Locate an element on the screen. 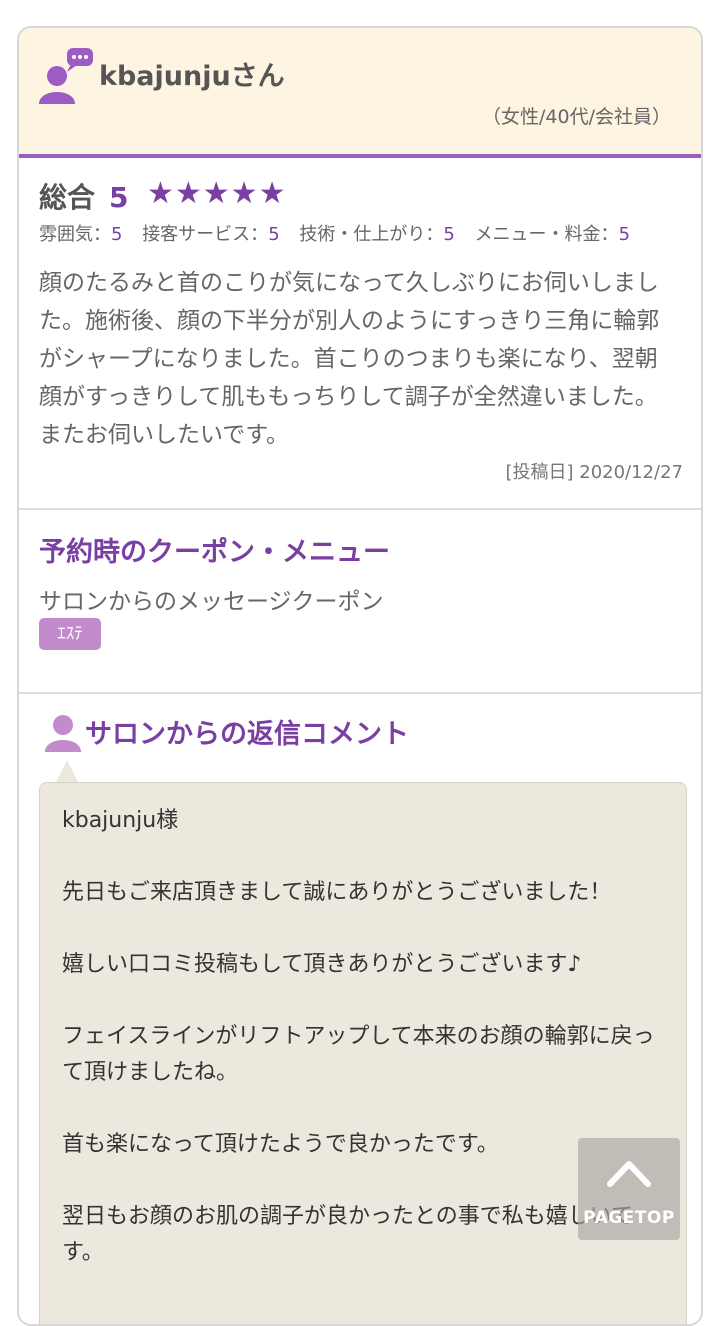  pagetop-label: PAGETOP is located at coordinates (629, 1218).